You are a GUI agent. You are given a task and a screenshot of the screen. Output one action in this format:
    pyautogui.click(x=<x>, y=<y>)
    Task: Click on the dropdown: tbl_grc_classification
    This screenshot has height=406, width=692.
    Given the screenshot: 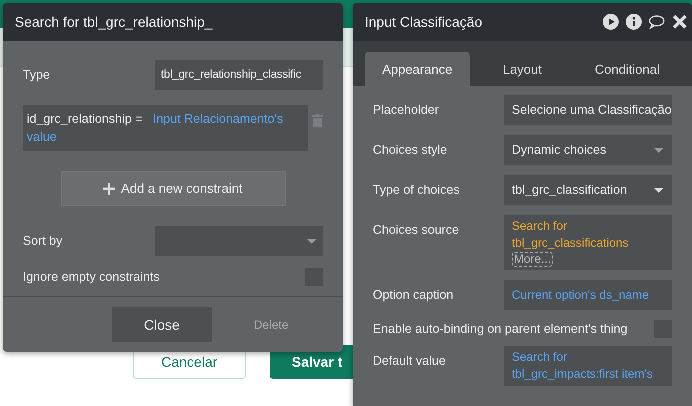 What is the action you would take?
    pyautogui.click(x=588, y=190)
    